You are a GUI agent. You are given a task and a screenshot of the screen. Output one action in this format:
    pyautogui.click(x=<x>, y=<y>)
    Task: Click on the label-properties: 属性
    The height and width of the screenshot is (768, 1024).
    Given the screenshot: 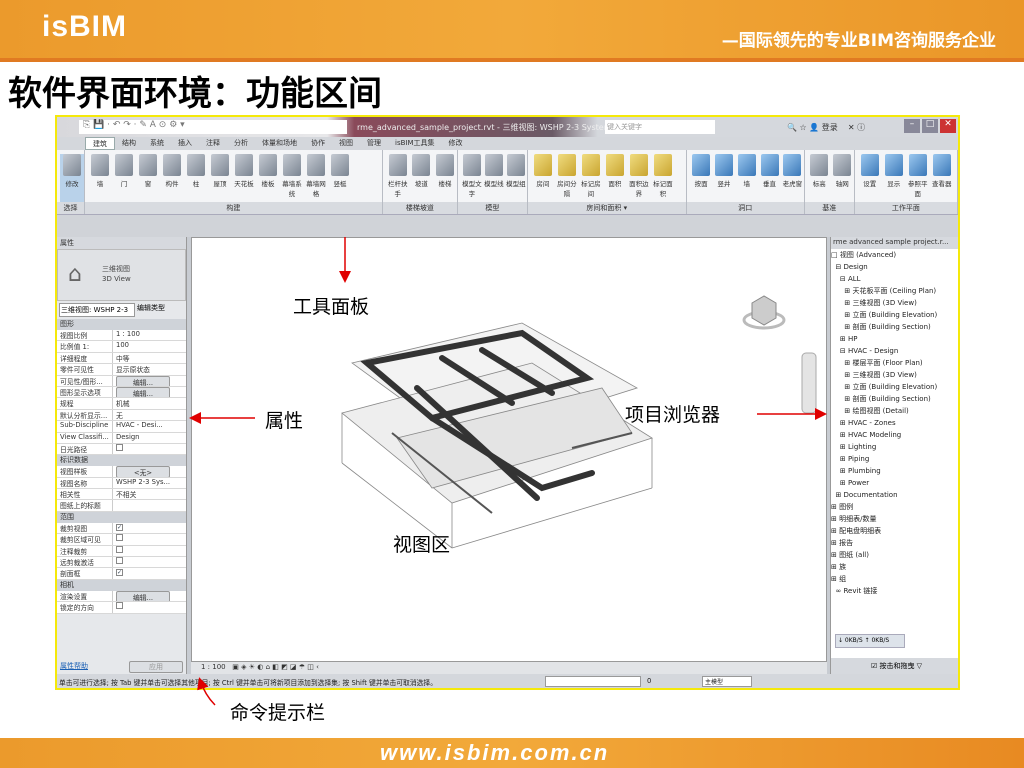 What is the action you would take?
    pyautogui.click(x=284, y=421)
    